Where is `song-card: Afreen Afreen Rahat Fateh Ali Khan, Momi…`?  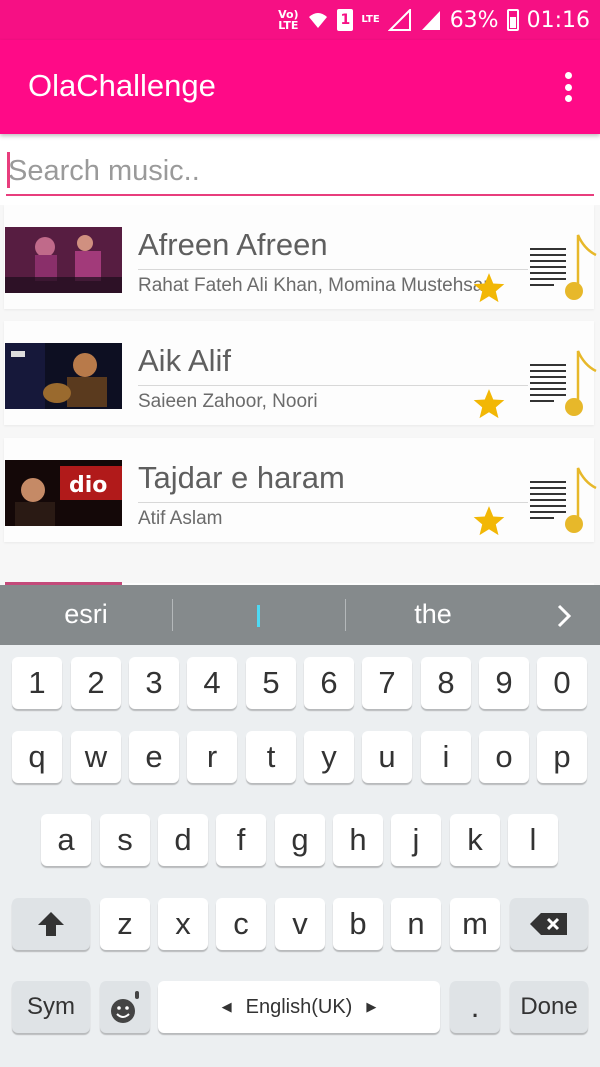
song-card: Afreen Afreen Rahat Fateh Ali Khan, Momi… is located at coordinates (300, 257).